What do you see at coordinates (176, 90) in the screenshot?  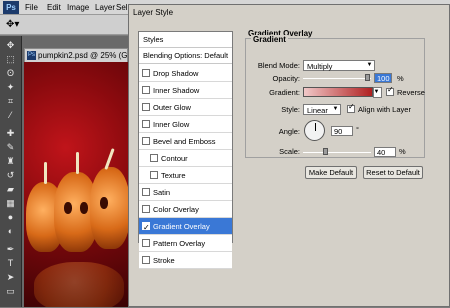 I see `style-item-label: Inner Shadow` at bounding box center [176, 90].